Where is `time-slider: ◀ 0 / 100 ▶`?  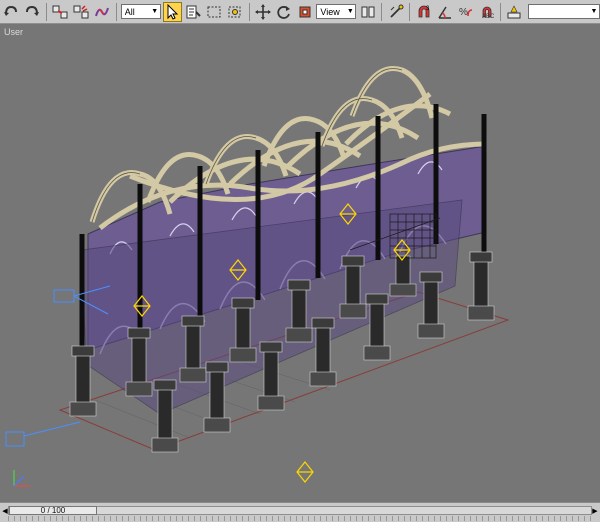
time-slider: ◀ 0 / 100 ▶ is located at coordinates (300, 510).